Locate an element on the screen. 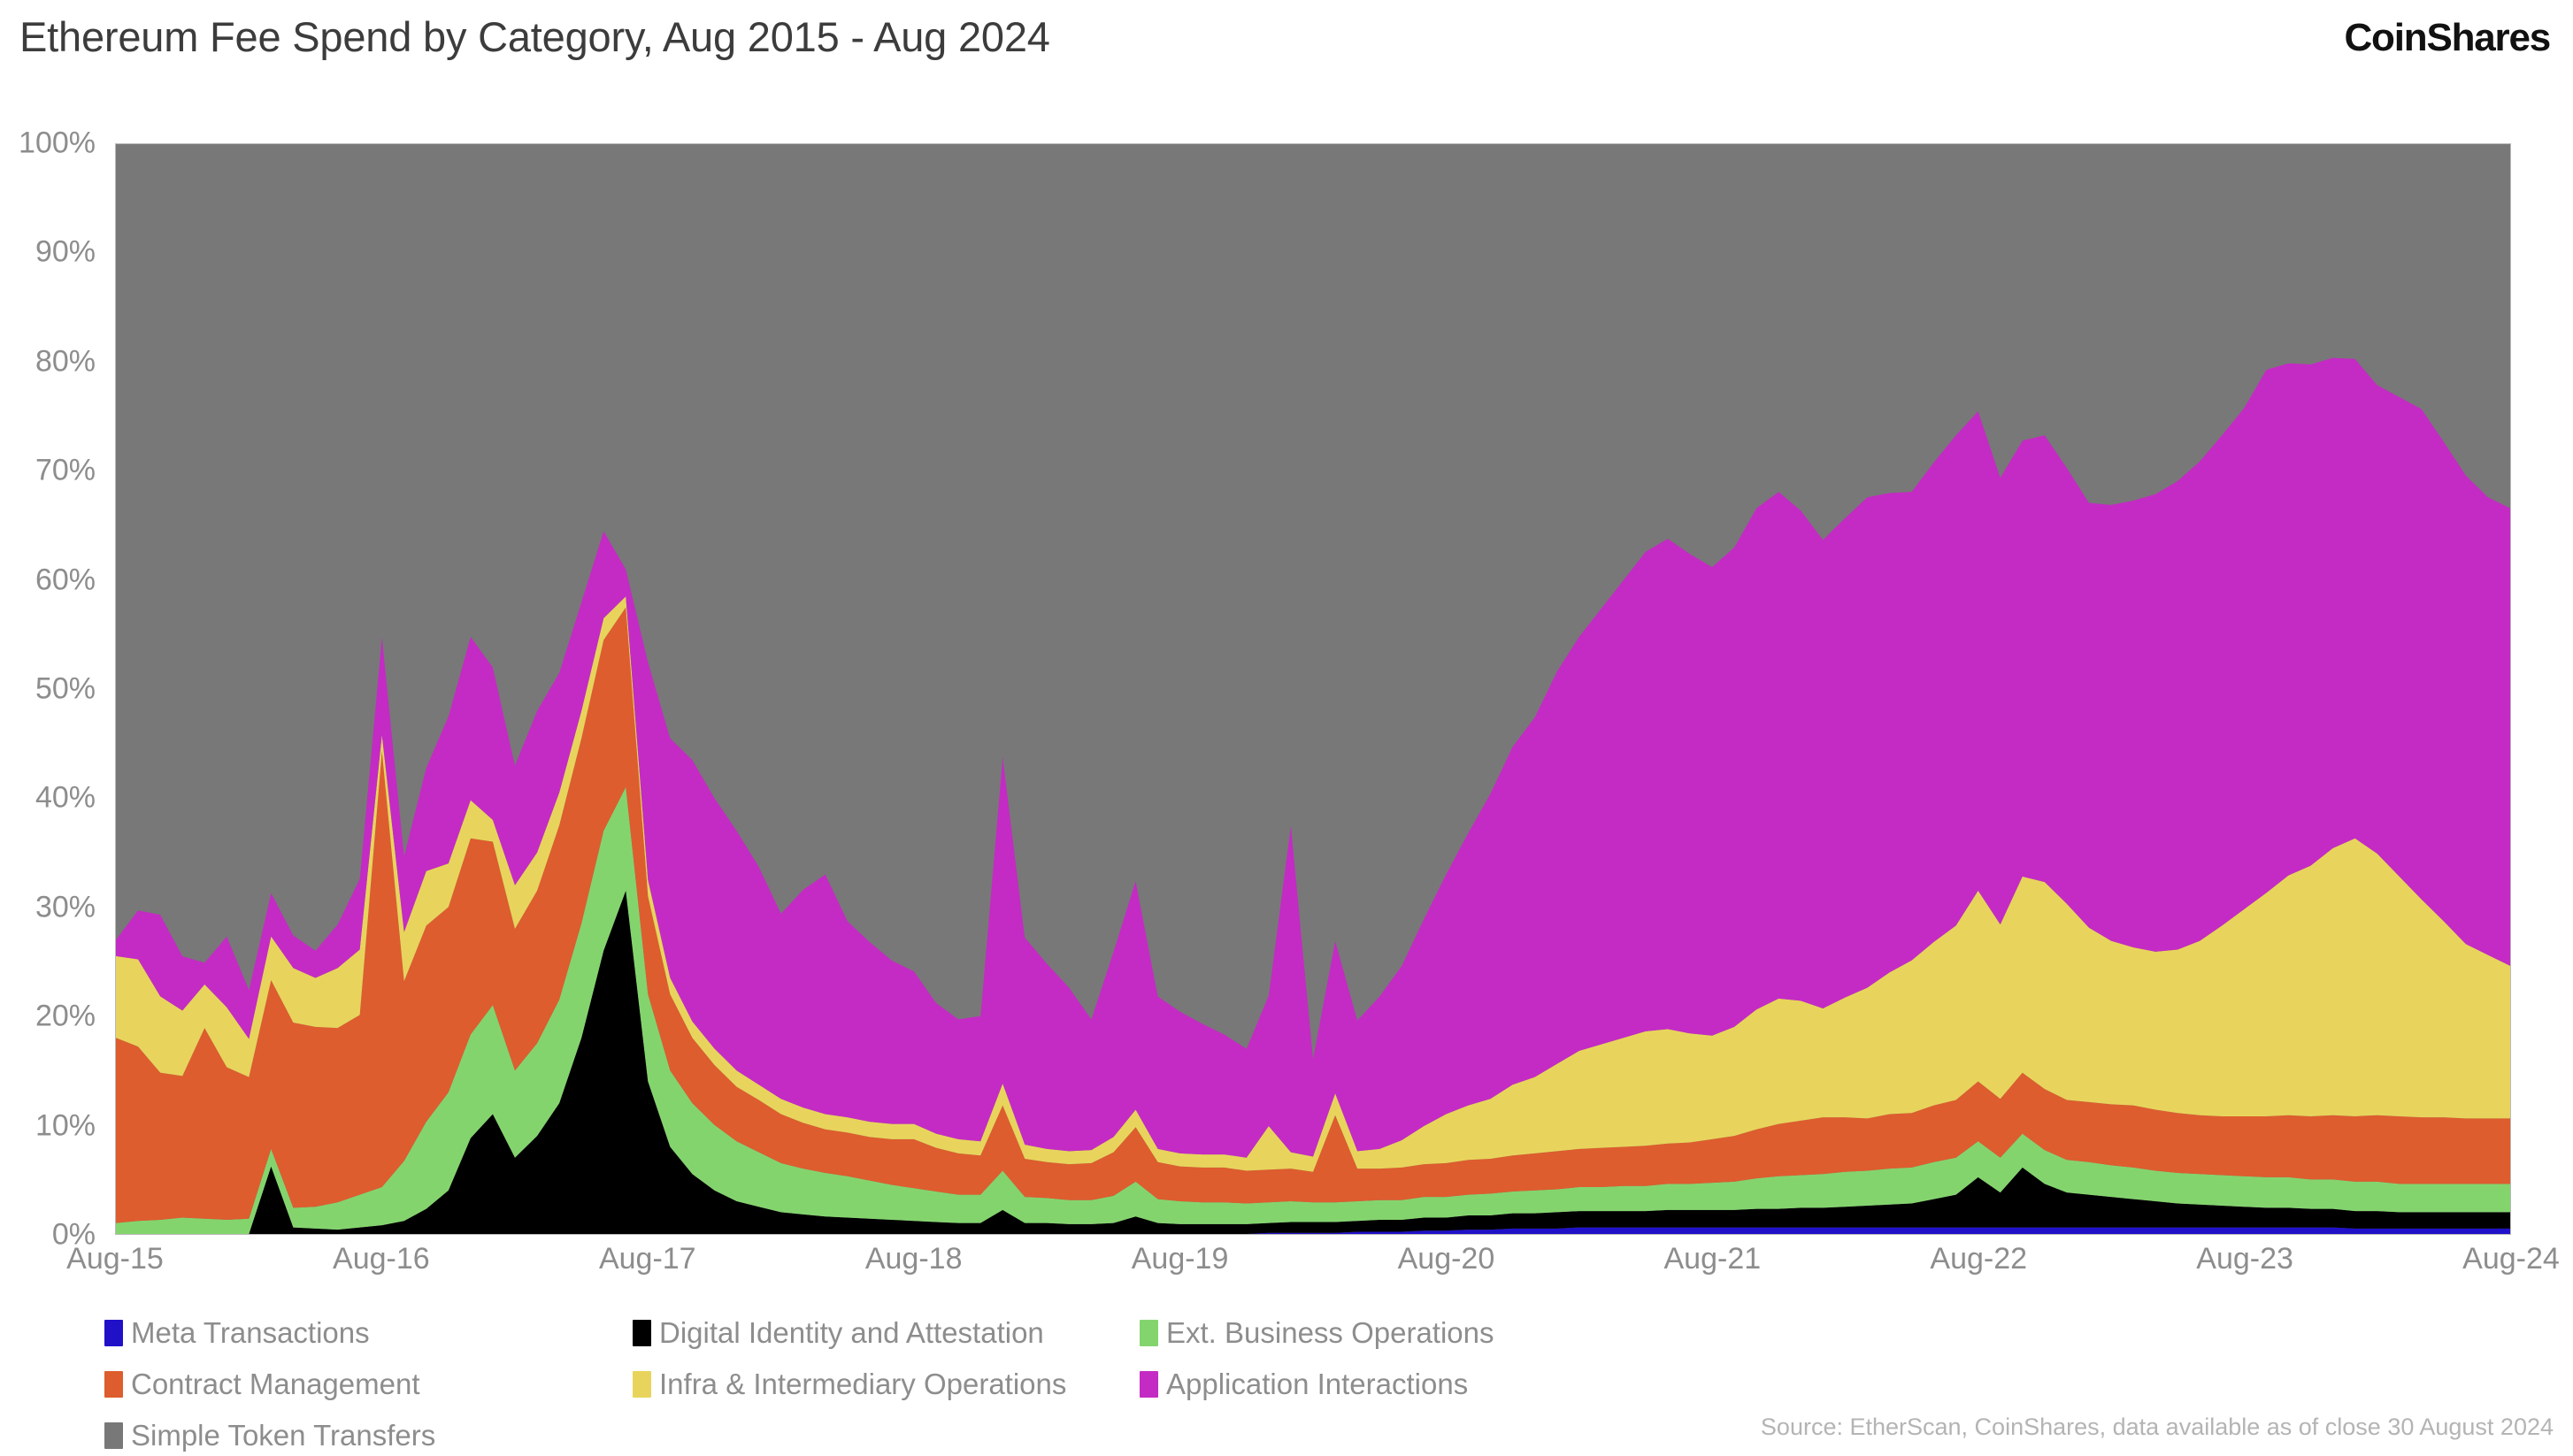  y-axis-tick-label: 60% is located at coordinates (65, 580).